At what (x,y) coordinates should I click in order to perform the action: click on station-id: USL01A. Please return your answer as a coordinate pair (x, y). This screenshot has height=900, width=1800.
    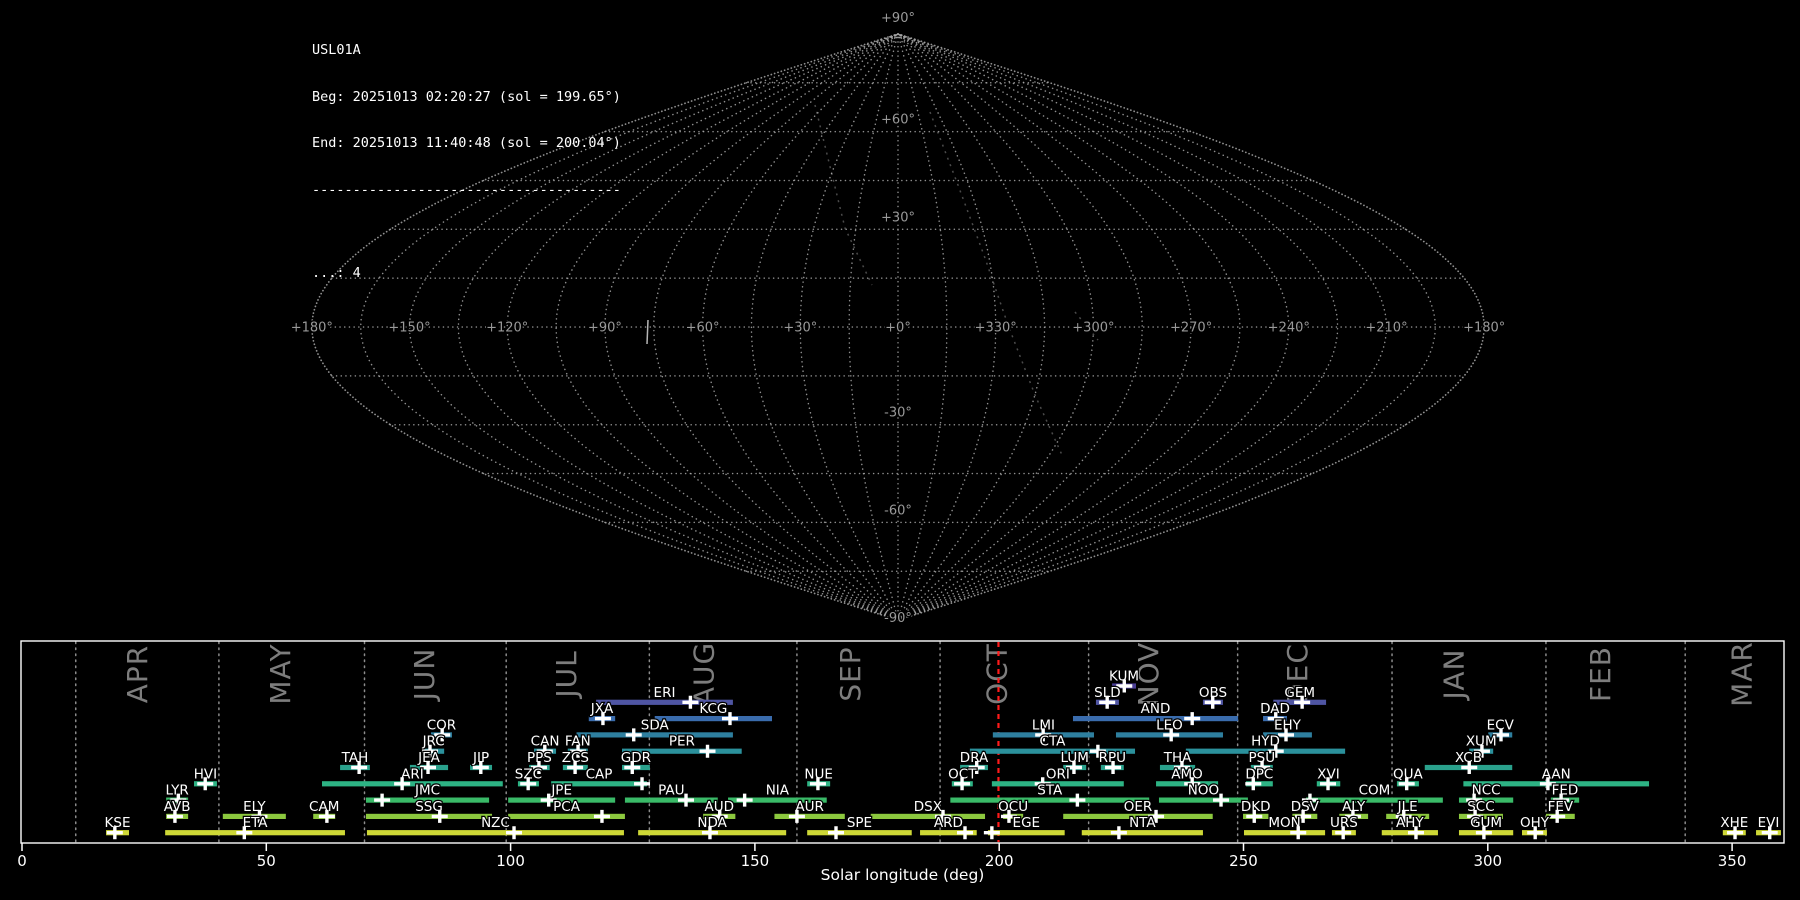
    Looking at the image, I should click on (336, 50).